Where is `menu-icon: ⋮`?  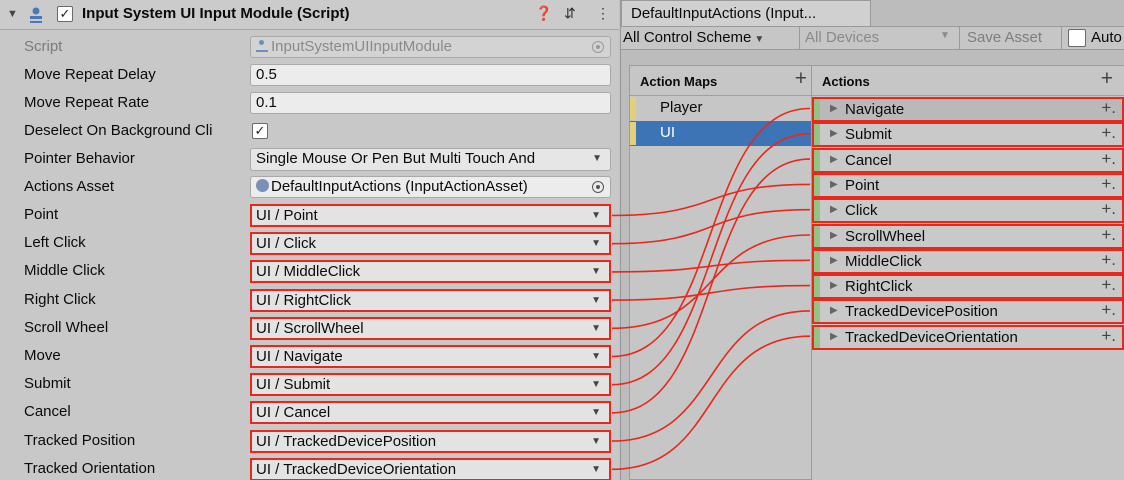
menu-icon: ⋮ is located at coordinates (603, 13).